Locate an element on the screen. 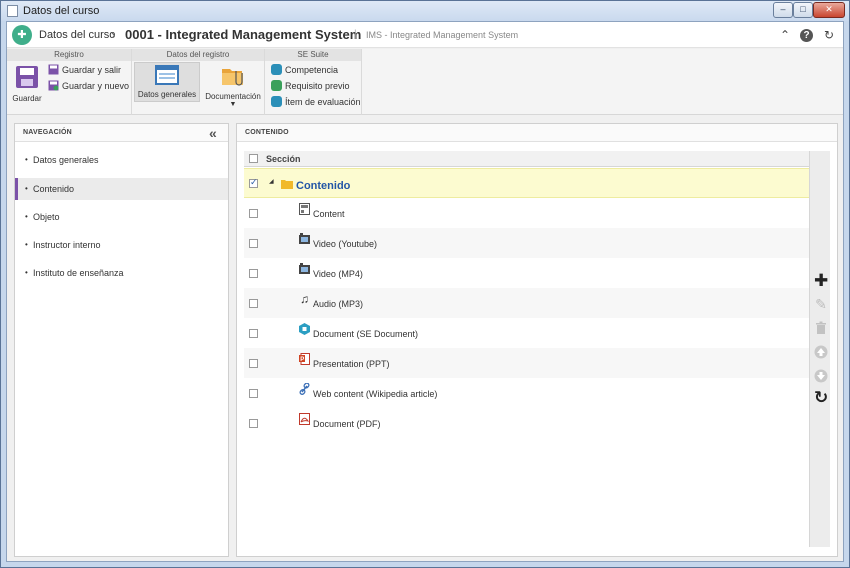 The height and width of the screenshot is (568, 850). competency-label: Competencia is located at coordinates (312, 70).